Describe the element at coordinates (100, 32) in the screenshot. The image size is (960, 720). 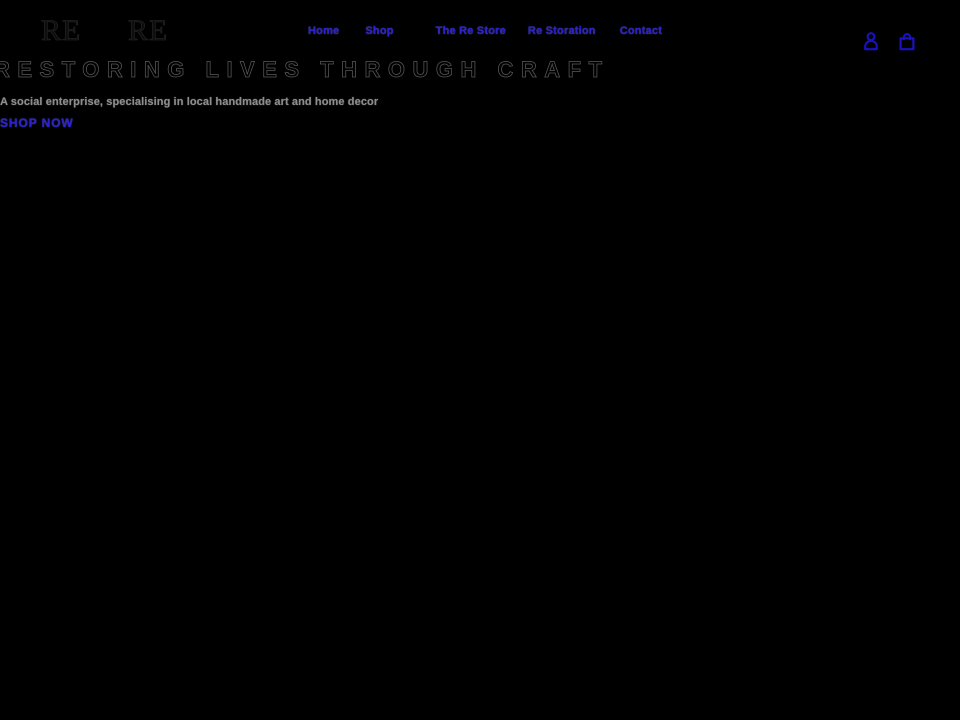
I see `site-logo: RE RE` at that location.